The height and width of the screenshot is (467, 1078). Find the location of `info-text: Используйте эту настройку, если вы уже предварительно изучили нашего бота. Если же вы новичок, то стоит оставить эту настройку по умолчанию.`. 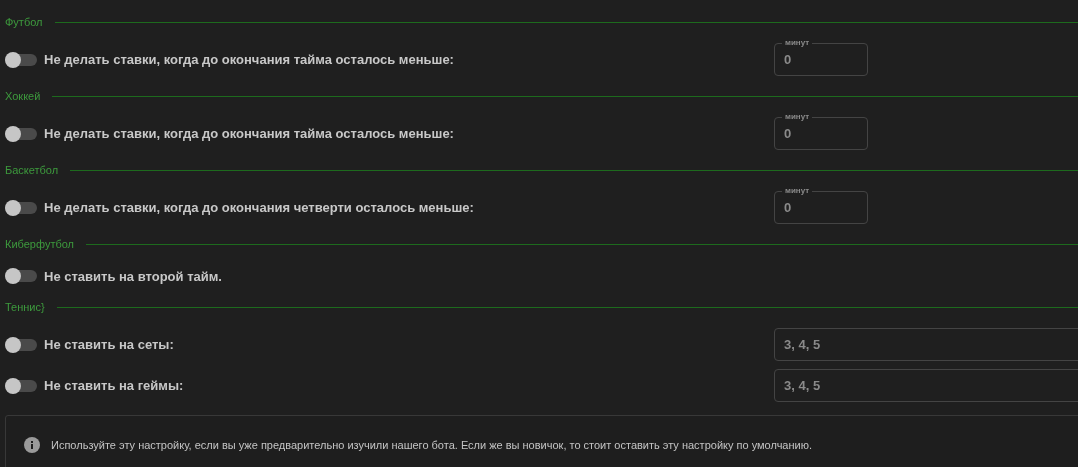

info-text: Используйте эту настройку, если вы уже предварительно изучили нашего бота. Если же вы новичок, то стоит оставить эту настройку по умолчанию. is located at coordinates (431, 445).